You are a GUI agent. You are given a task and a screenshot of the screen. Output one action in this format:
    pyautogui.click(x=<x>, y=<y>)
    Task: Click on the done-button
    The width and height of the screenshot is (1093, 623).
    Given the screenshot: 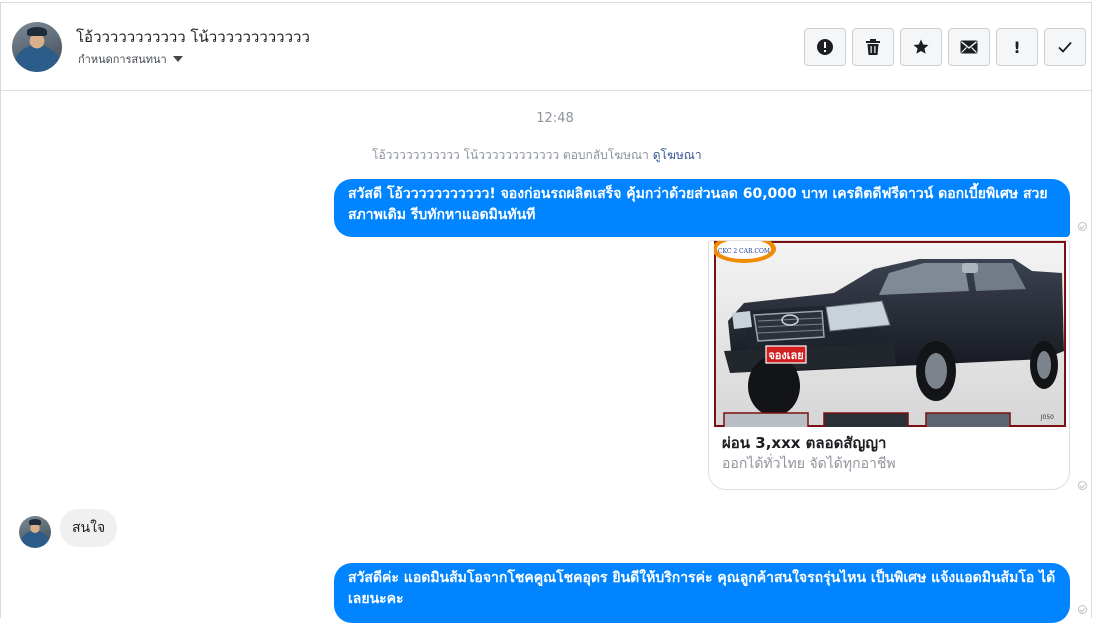 What is the action you would take?
    pyautogui.click(x=1065, y=47)
    